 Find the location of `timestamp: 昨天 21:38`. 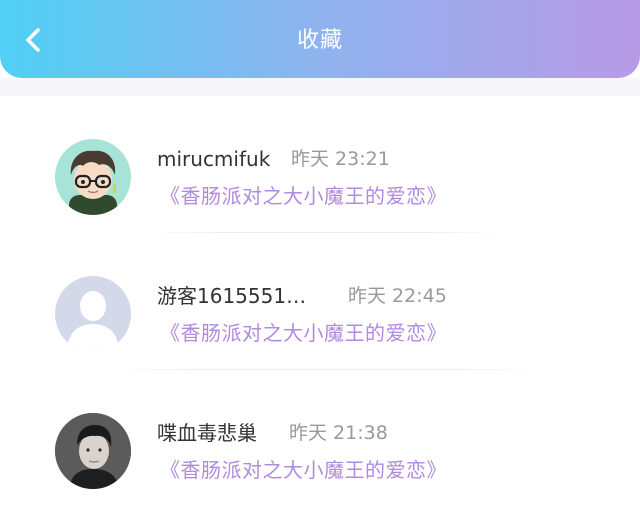

timestamp: 昨天 21:38 is located at coordinates (338, 433).